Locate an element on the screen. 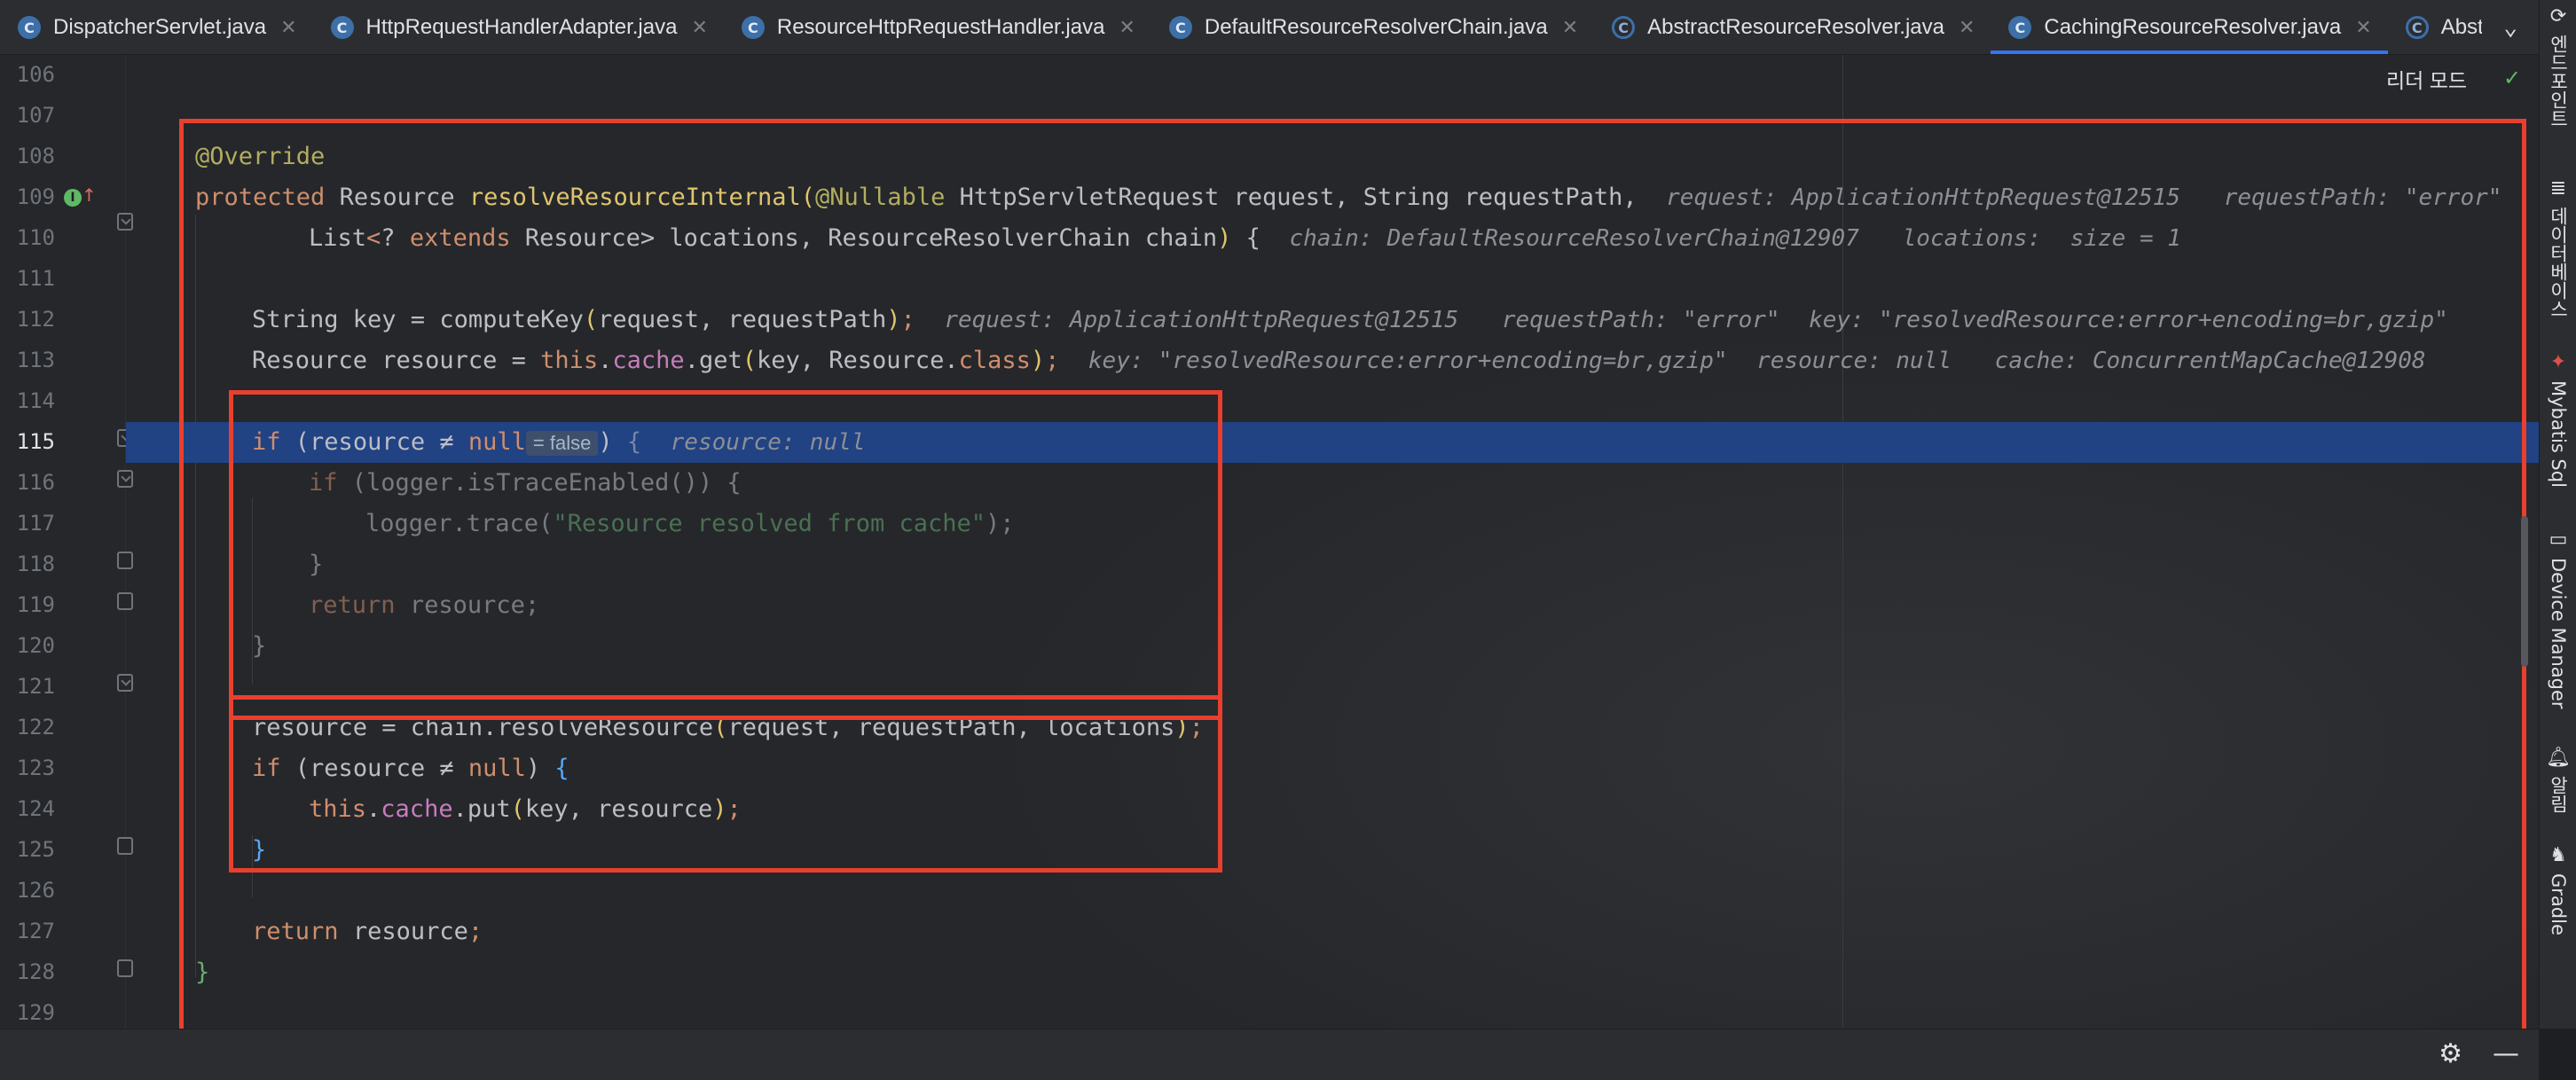 The image size is (2576, 1080). tool-endpoints: ⟳ 엔드포인트 is located at coordinates (2558, 66).